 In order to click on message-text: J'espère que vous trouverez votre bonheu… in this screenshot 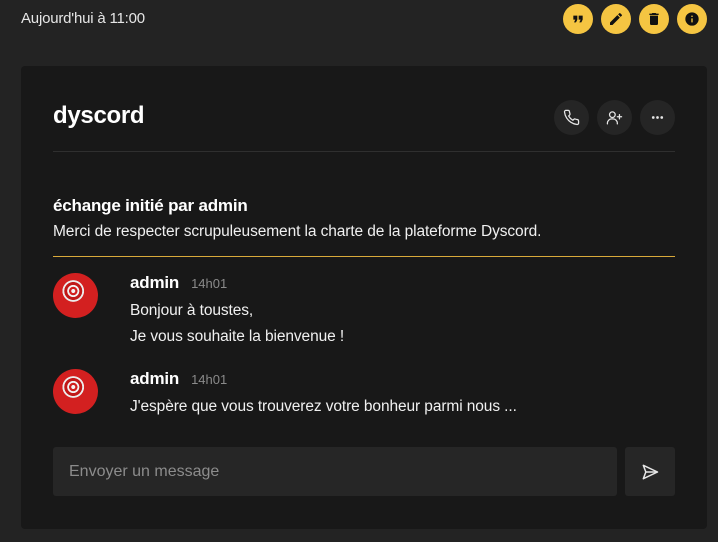, I will do `click(323, 406)`.